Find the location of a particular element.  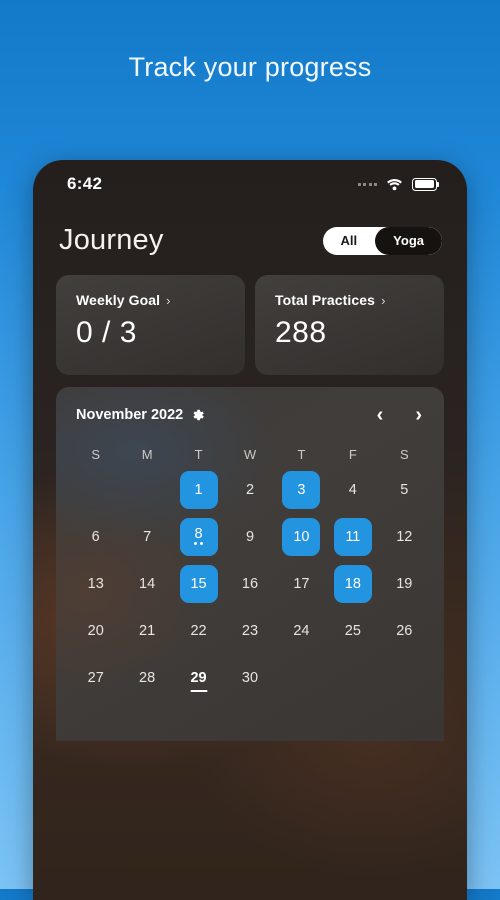

calendar-day-cell: 14 is located at coordinates (146, 584).